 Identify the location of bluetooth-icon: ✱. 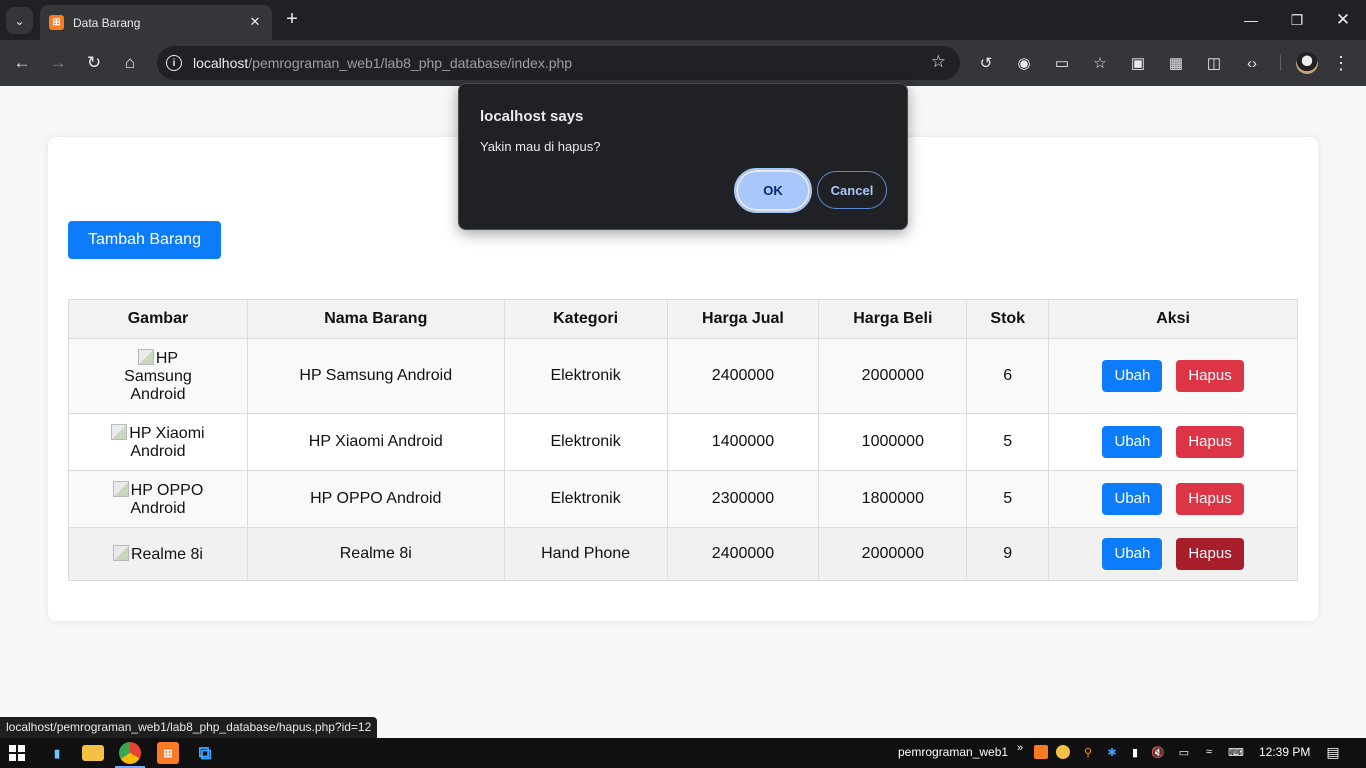
(1112, 752).